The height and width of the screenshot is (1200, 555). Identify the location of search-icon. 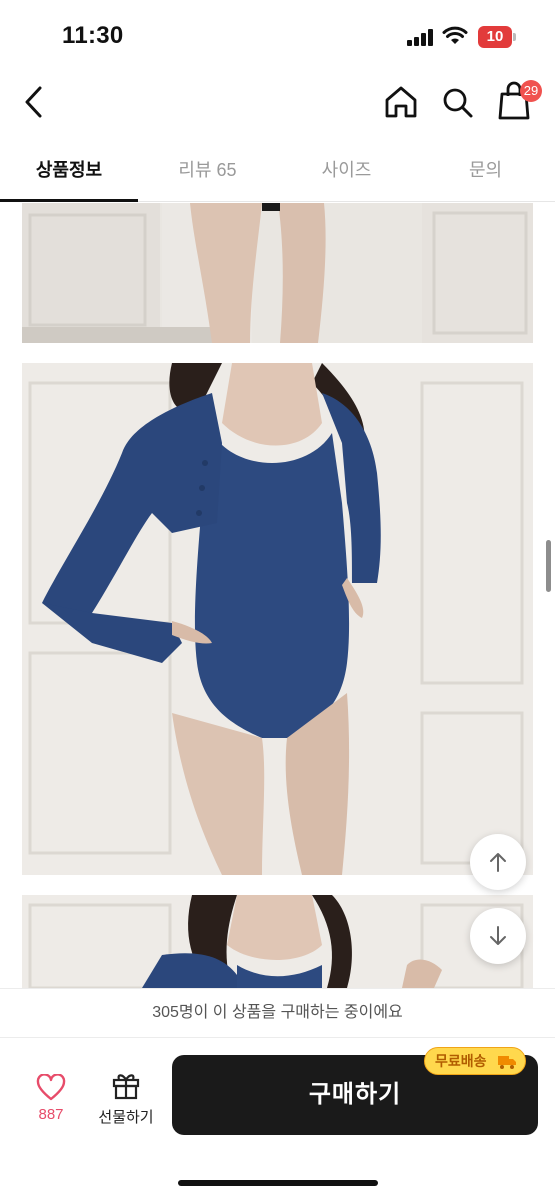
(458, 103).